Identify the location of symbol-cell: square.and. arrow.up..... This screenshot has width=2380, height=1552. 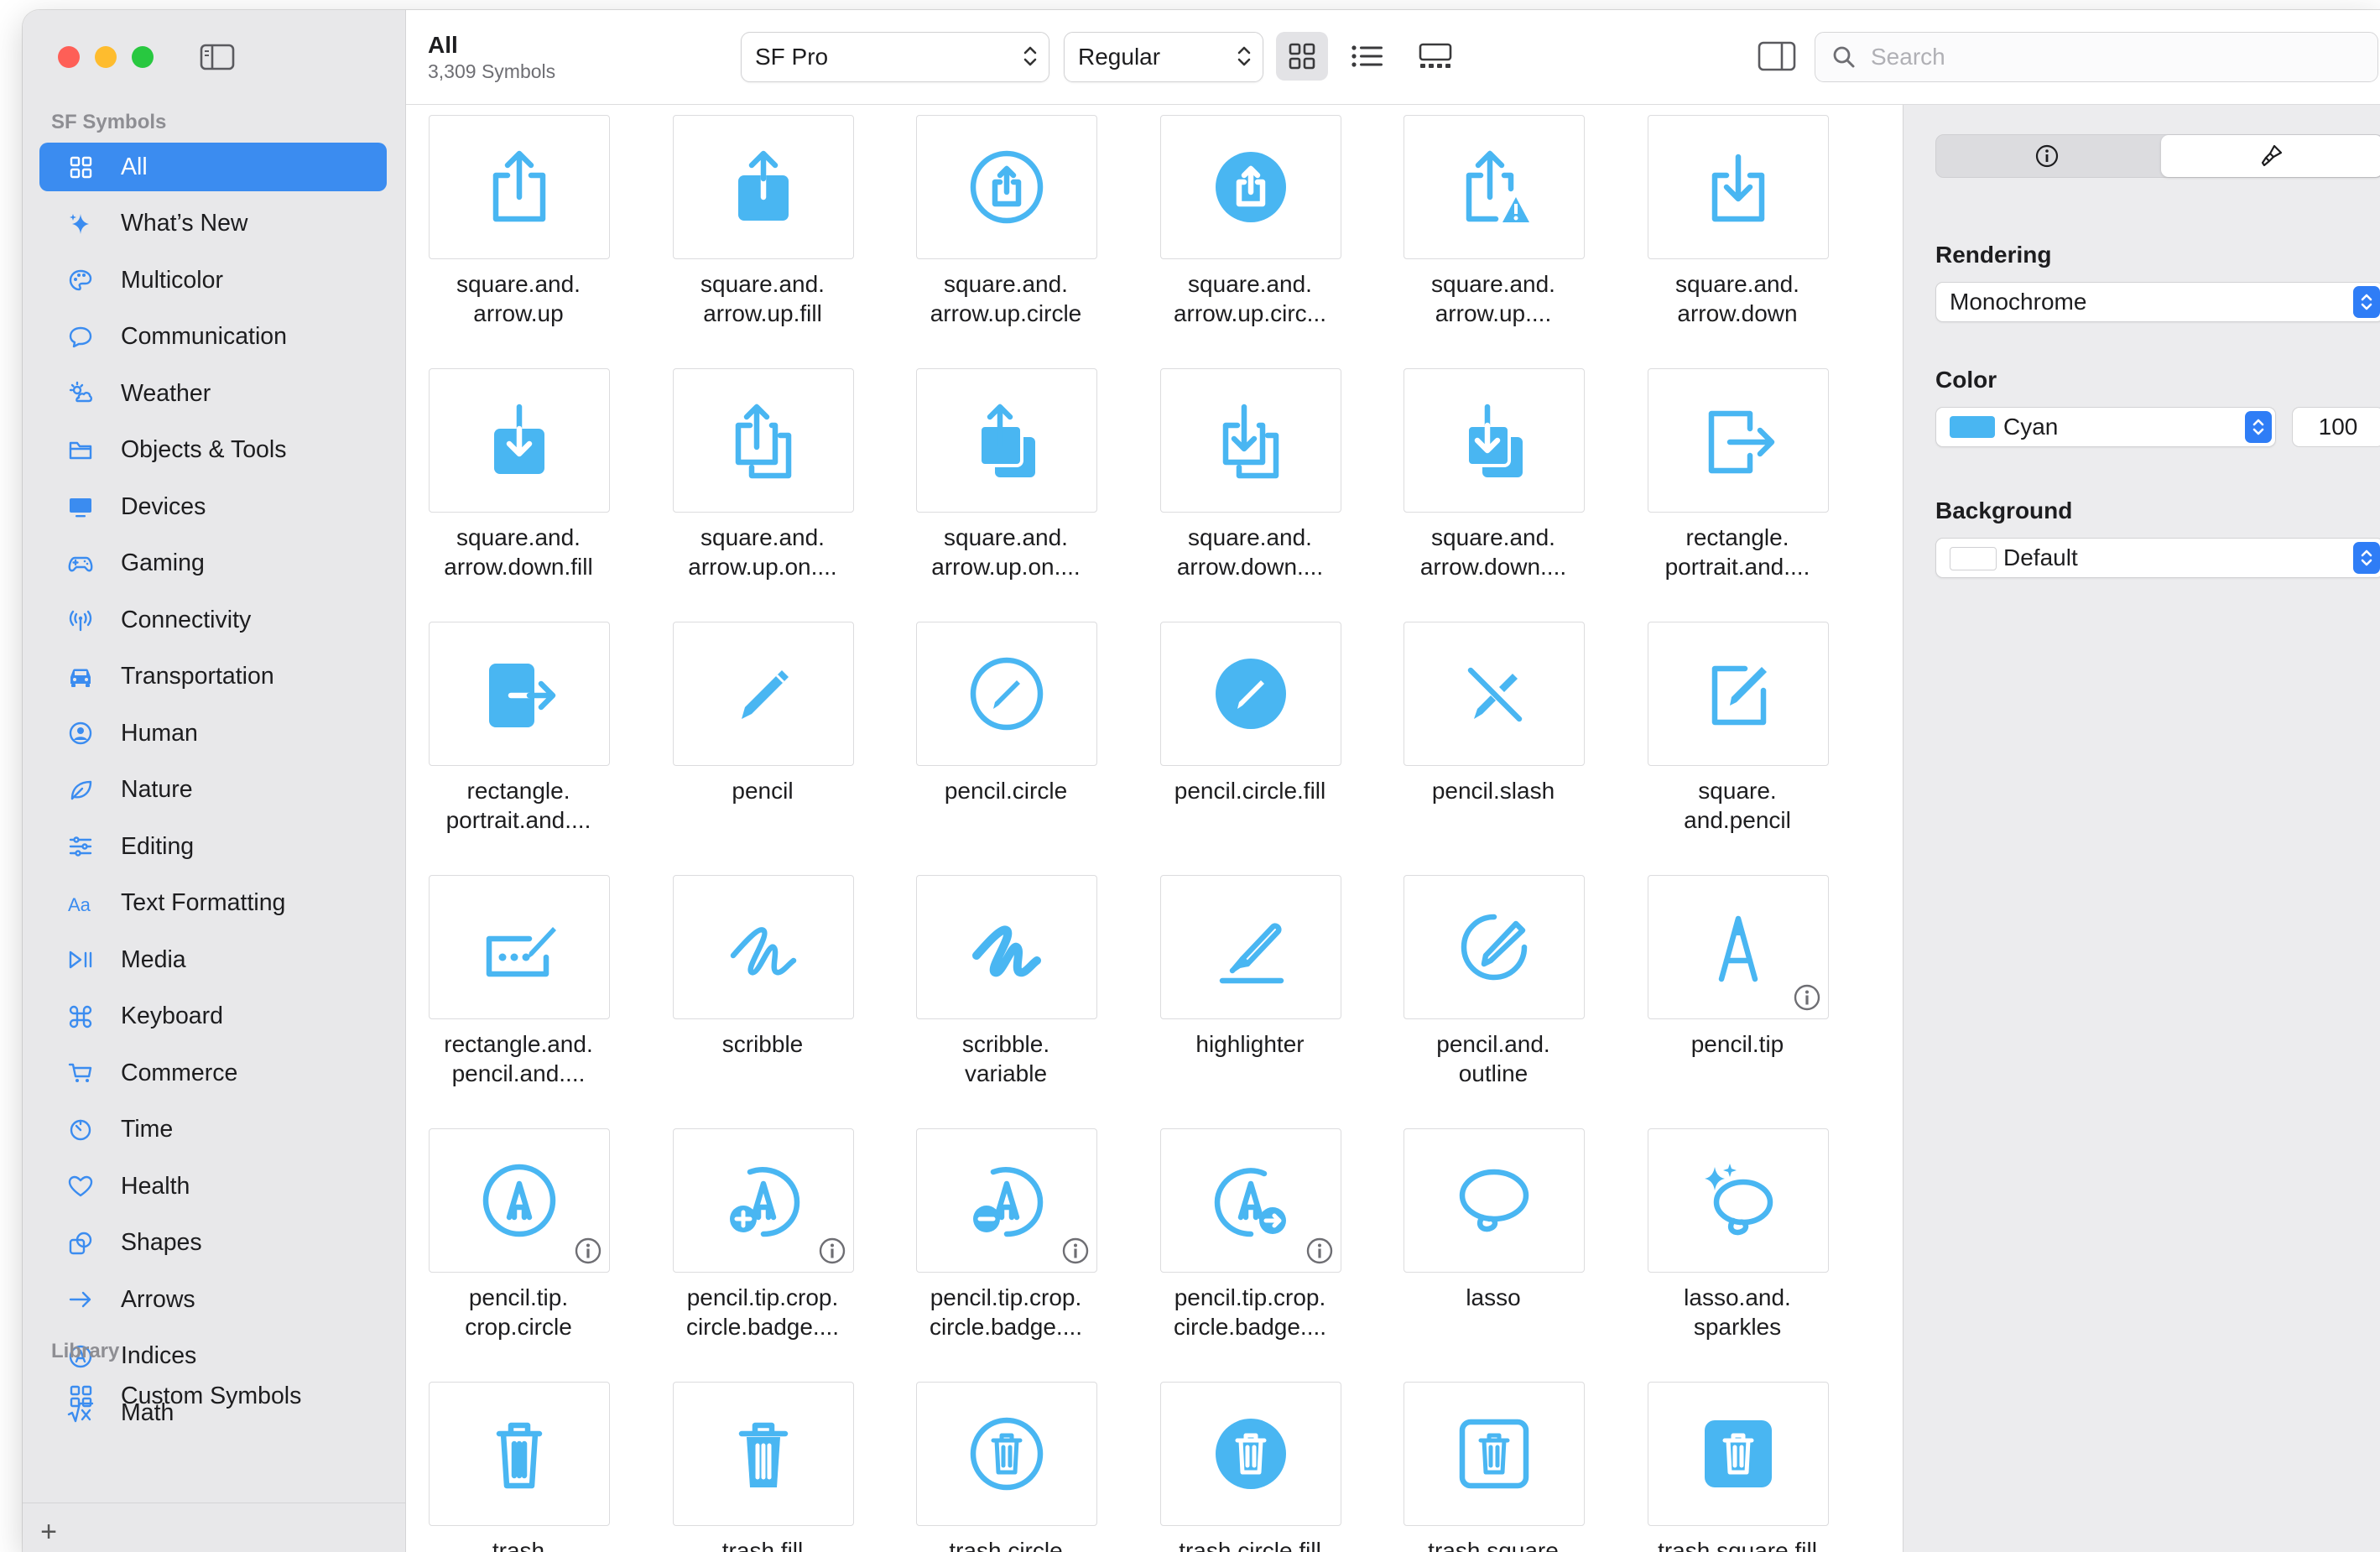
(1493, 226).